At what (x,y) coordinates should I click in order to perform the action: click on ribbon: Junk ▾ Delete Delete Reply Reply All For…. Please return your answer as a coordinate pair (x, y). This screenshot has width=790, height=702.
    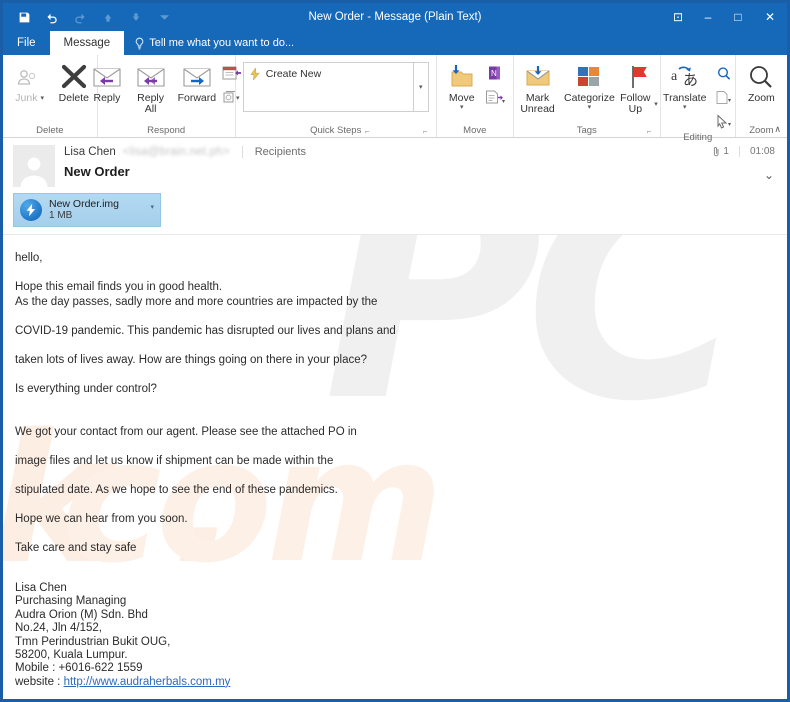
    Looking at the image, I should click on (395, 99).